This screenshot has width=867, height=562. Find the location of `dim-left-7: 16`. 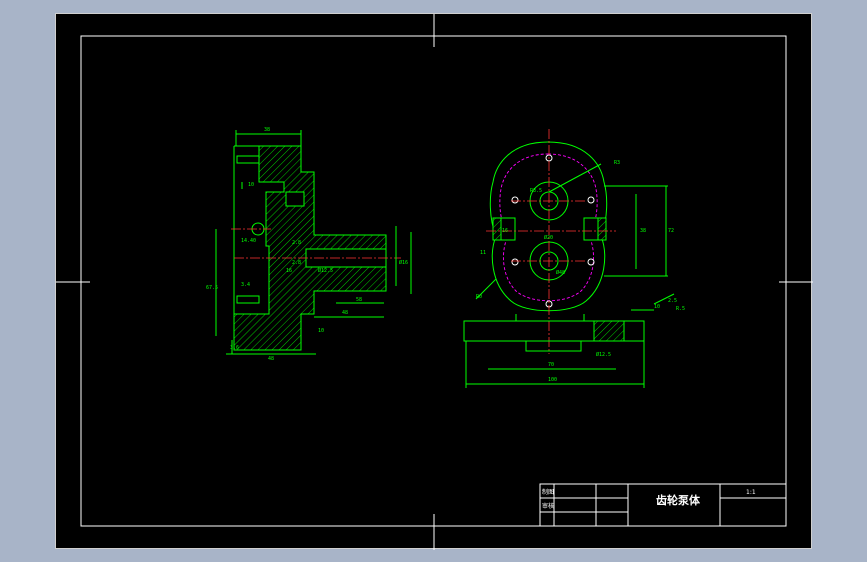

dim-left-7: 16 is located at coordinates (289, 271).